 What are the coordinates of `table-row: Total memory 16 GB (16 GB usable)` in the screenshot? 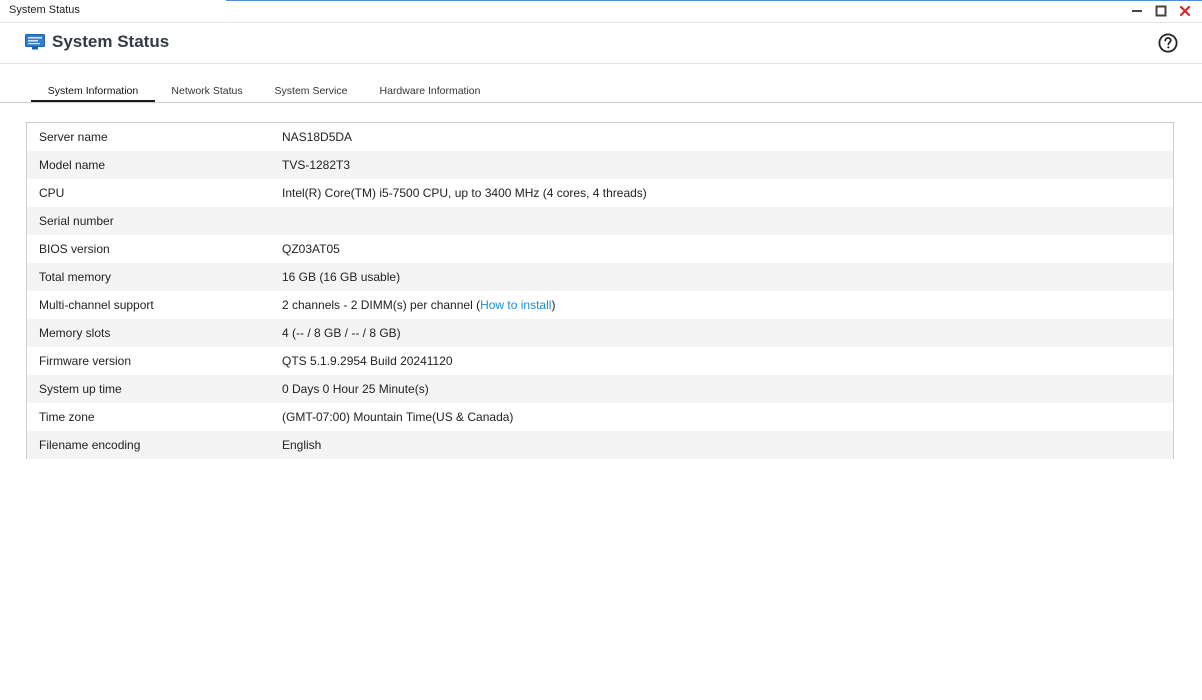 It's located at (600, 277).